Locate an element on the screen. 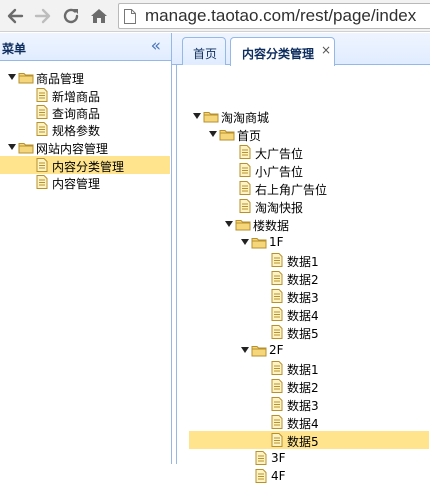 This screenshot has width=430, height=485. tab-home-label: 首页 is located at coordinates (205, 54).